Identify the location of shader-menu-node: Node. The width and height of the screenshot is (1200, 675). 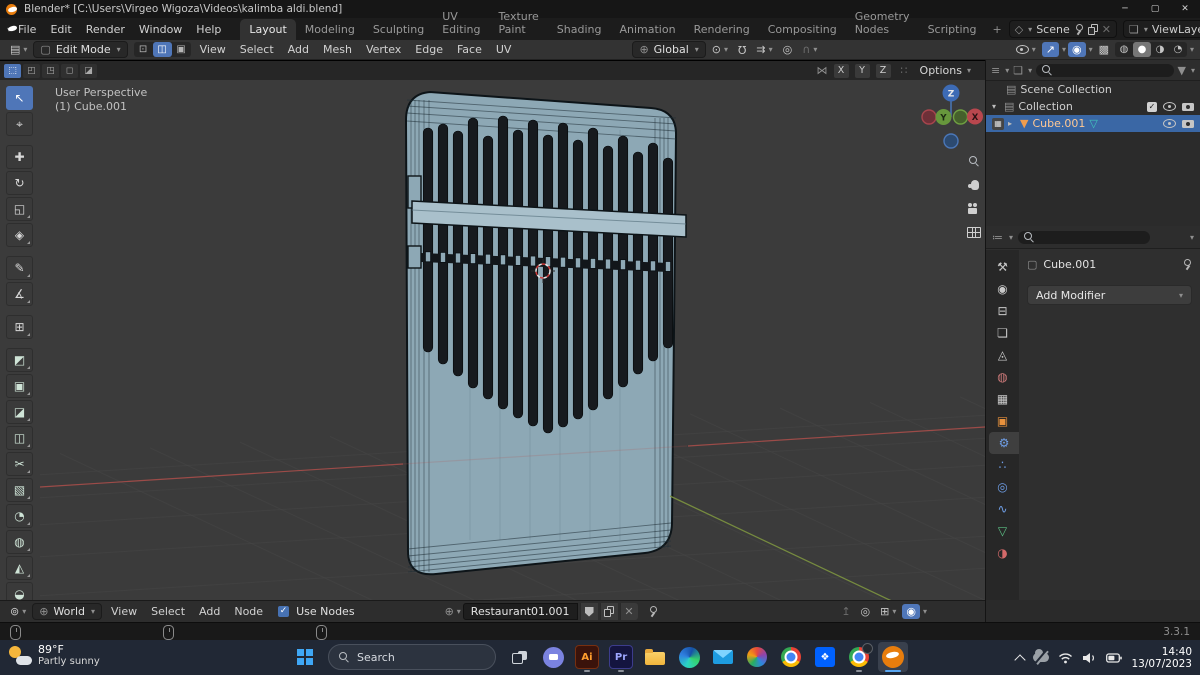
(248, 611).